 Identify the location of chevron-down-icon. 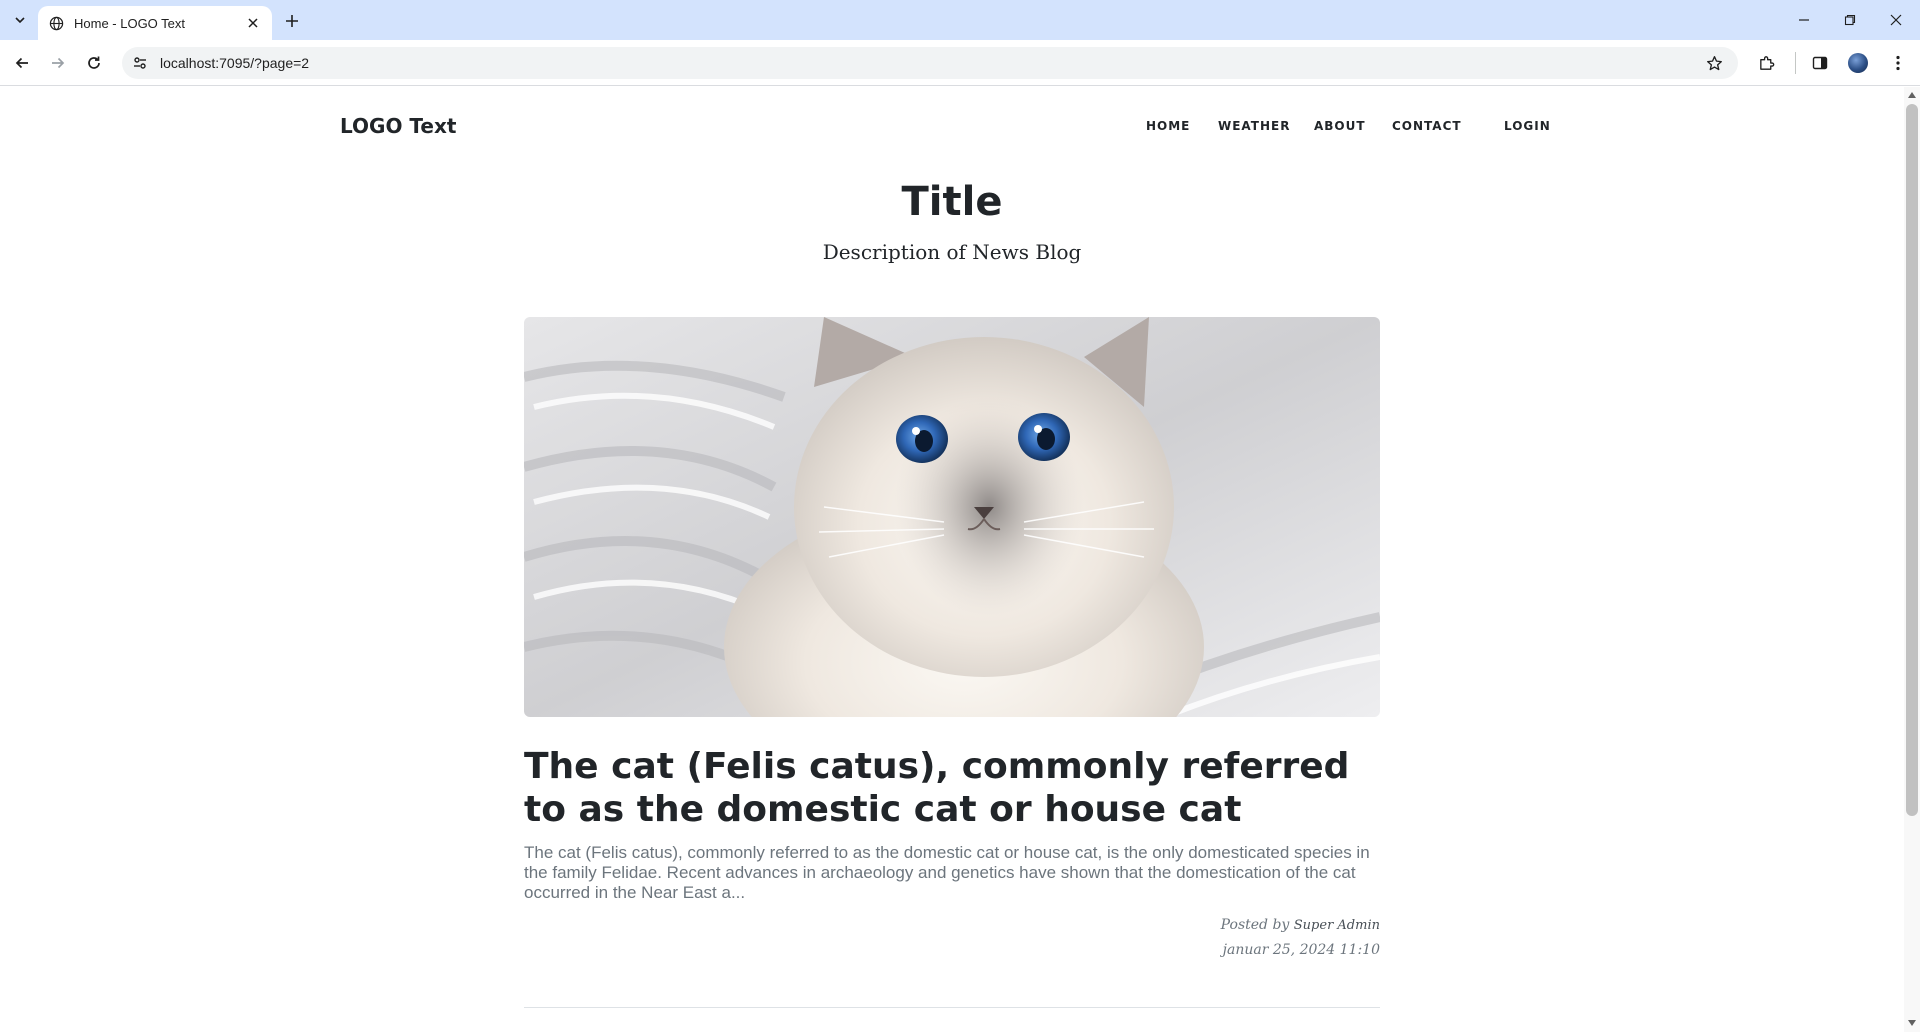
(20, 20).